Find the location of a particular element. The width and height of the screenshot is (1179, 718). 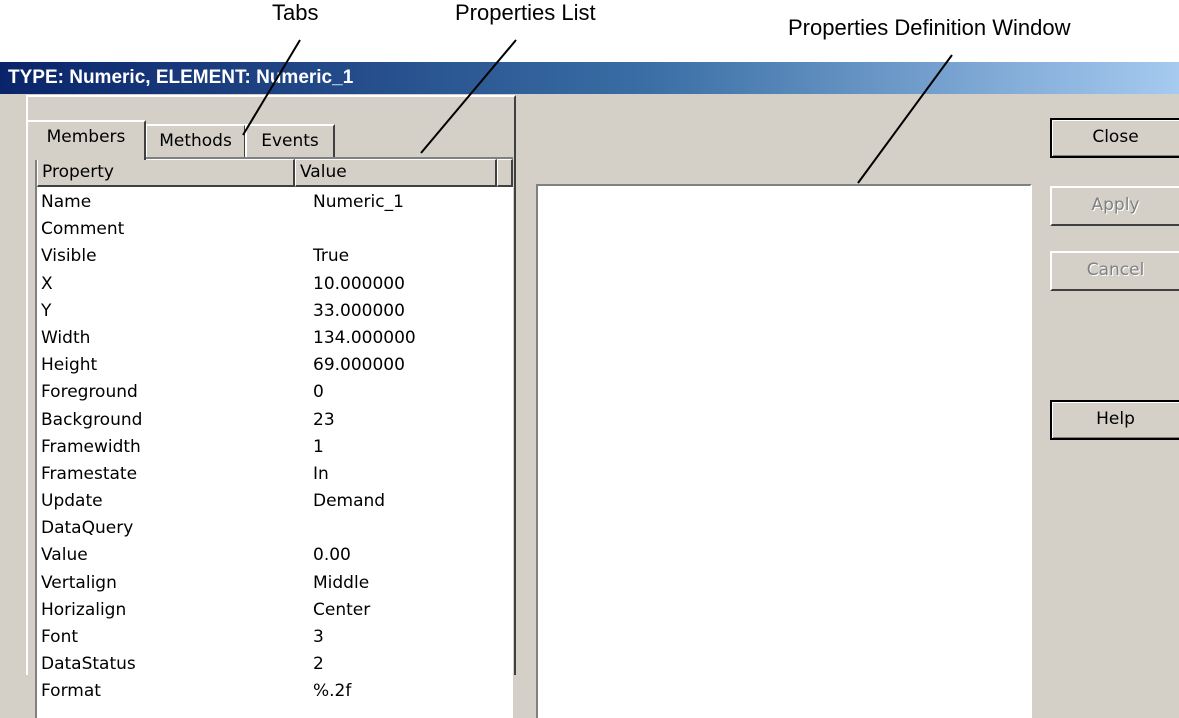

property-name: Name is located at coordinates (66, 202).